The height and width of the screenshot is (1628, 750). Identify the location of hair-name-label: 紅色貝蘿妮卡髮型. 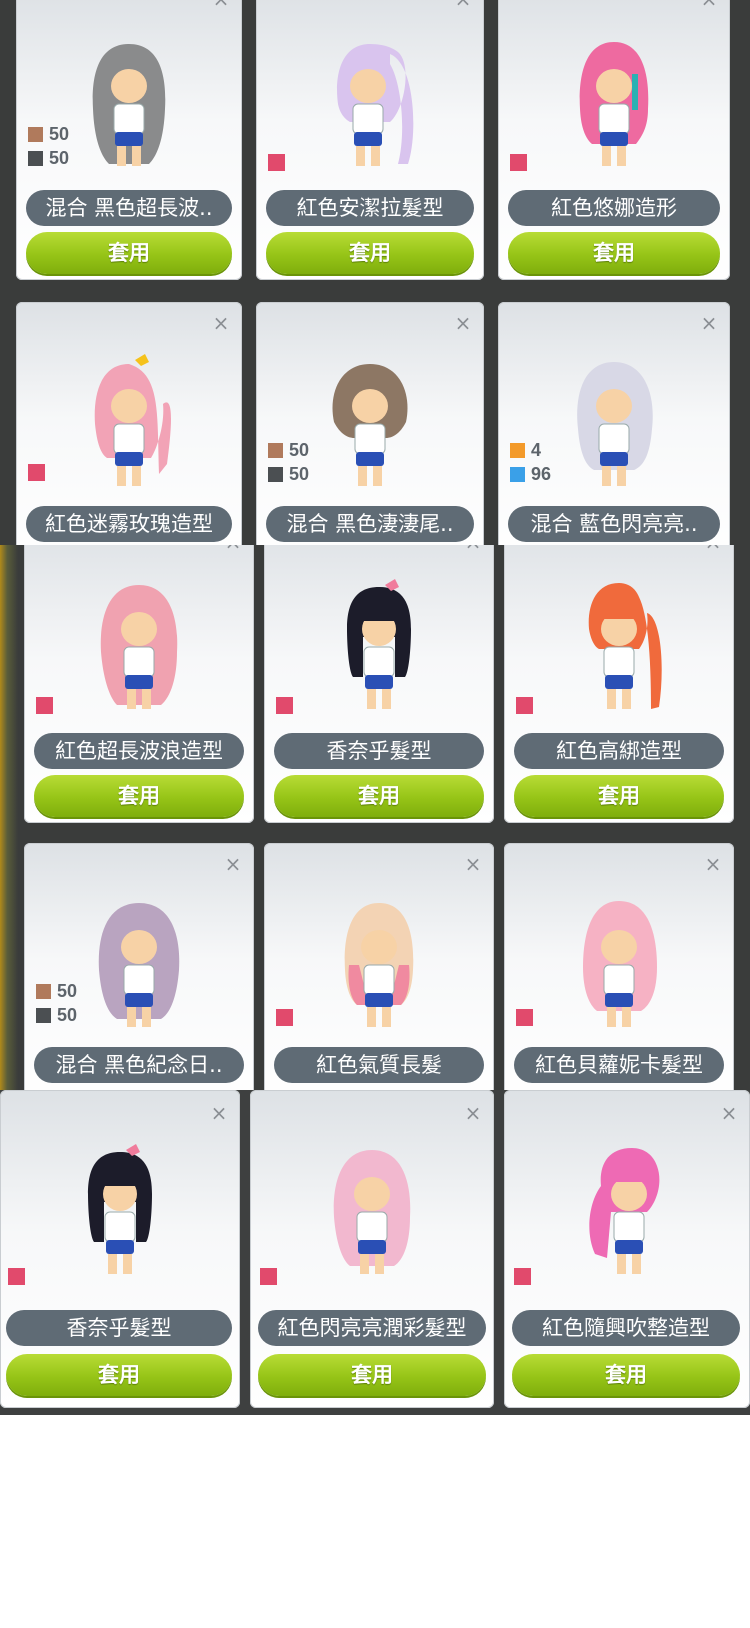
(619, 1065).